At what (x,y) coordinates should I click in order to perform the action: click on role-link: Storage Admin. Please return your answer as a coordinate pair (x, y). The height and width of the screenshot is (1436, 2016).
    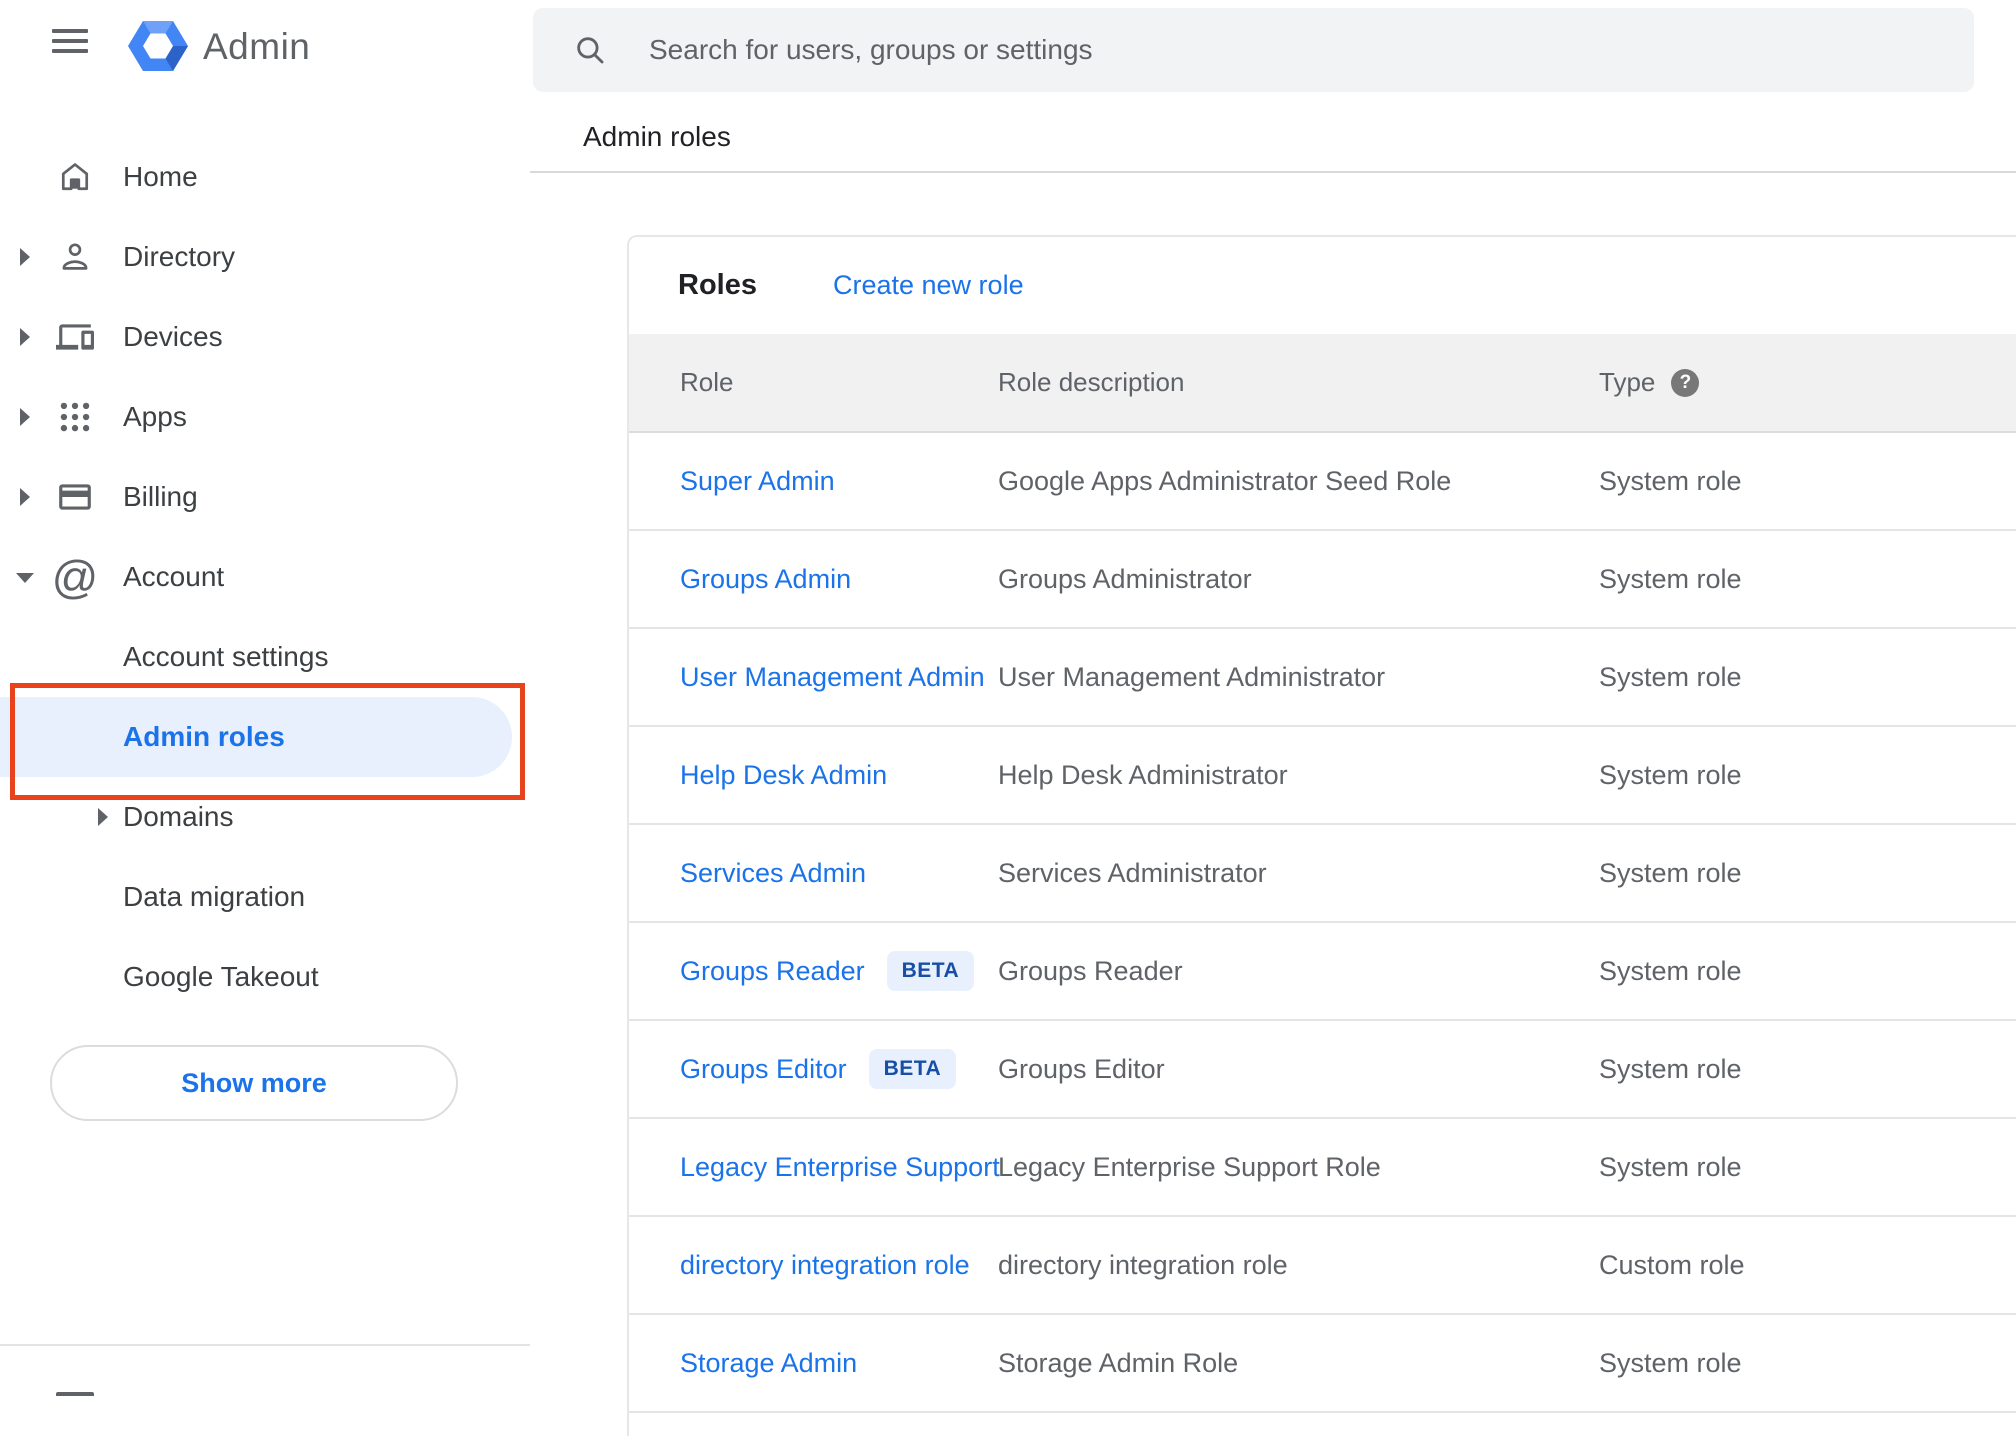
    Looking at the image, I should click on (768, 1363).